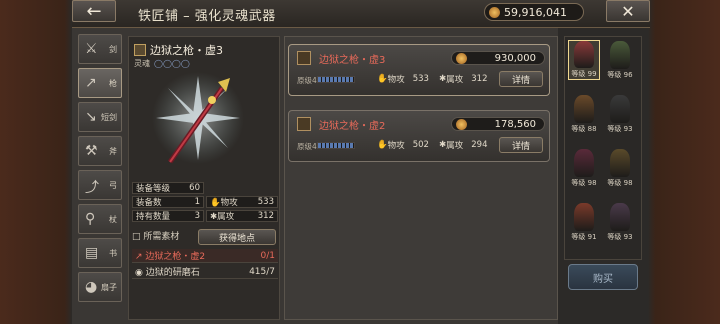 This screenshot has width=720, height=324. Describe the element at coordinates (498, 58) in the screenshot. I see `card-price: 930,000` at that location.